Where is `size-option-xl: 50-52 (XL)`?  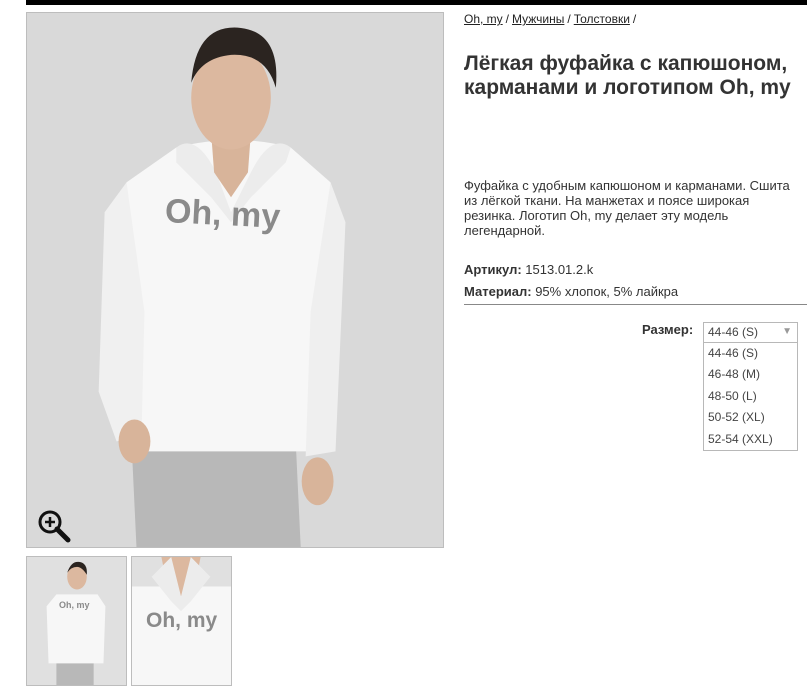
size-option-xl: 50-52 (XL) is located at coordinates (750, 417).